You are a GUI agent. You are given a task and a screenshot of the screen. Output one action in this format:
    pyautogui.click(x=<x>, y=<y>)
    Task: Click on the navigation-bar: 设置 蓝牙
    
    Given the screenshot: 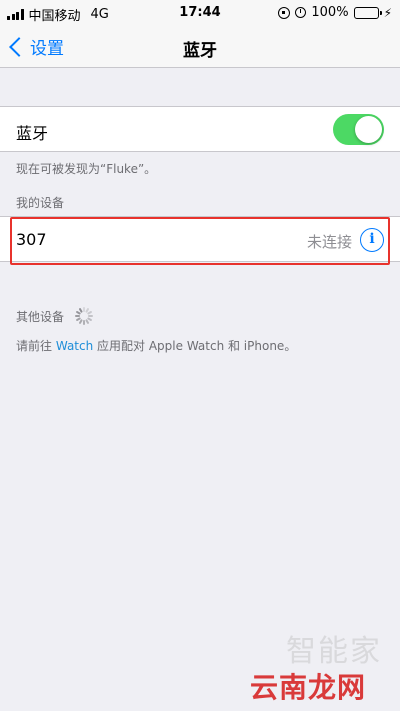 What is the action you would take?
    pyautogui.click(x=200, y=47)
    